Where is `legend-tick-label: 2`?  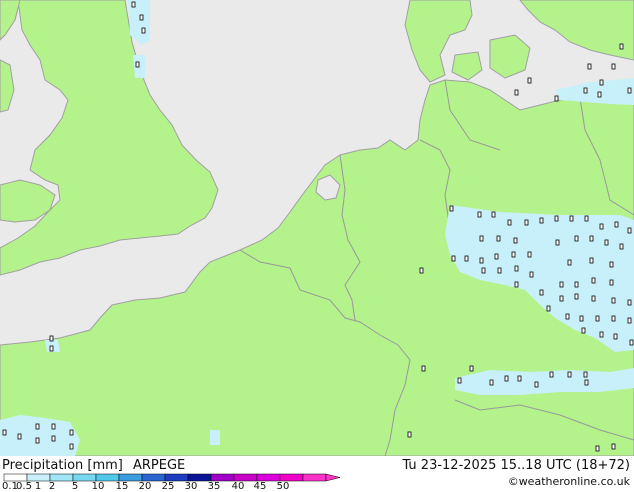 legend-tick-label: 2 is located at coordinates (52, 486).